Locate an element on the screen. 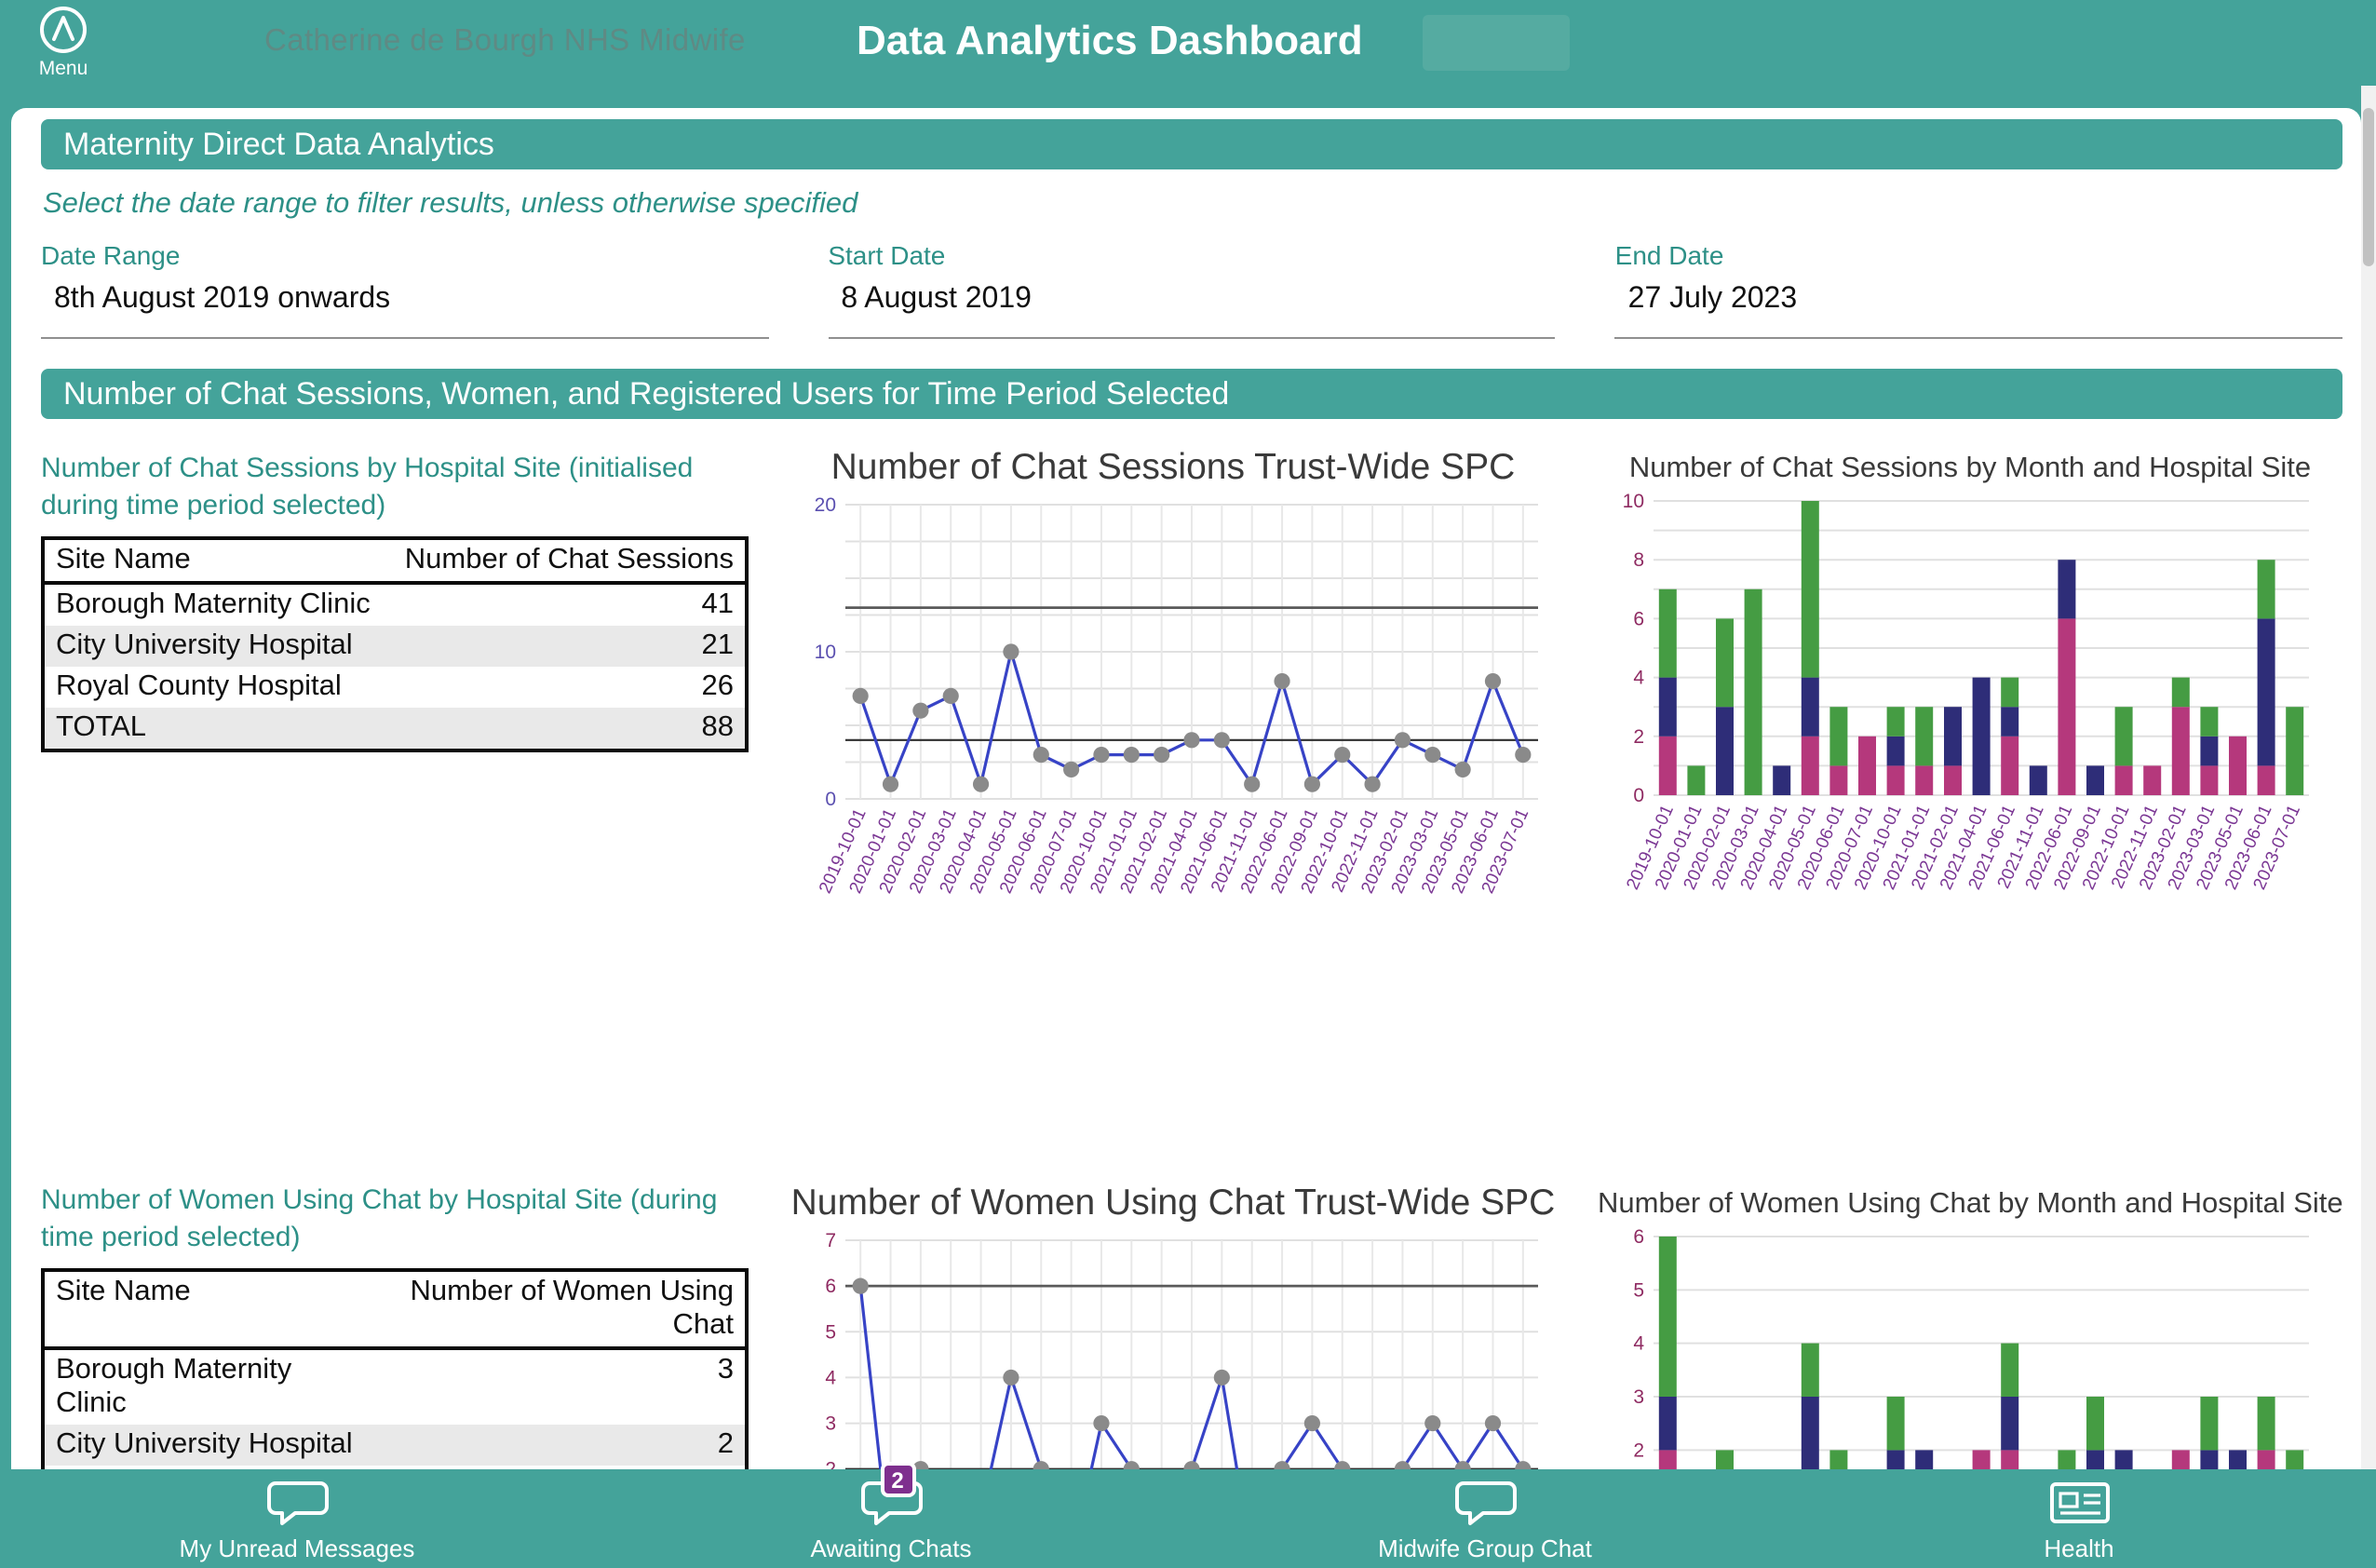 Image resolution: width=2376 pixels, height=1568 pixels. svg-text: 0 is located at coordinates (830, 799).